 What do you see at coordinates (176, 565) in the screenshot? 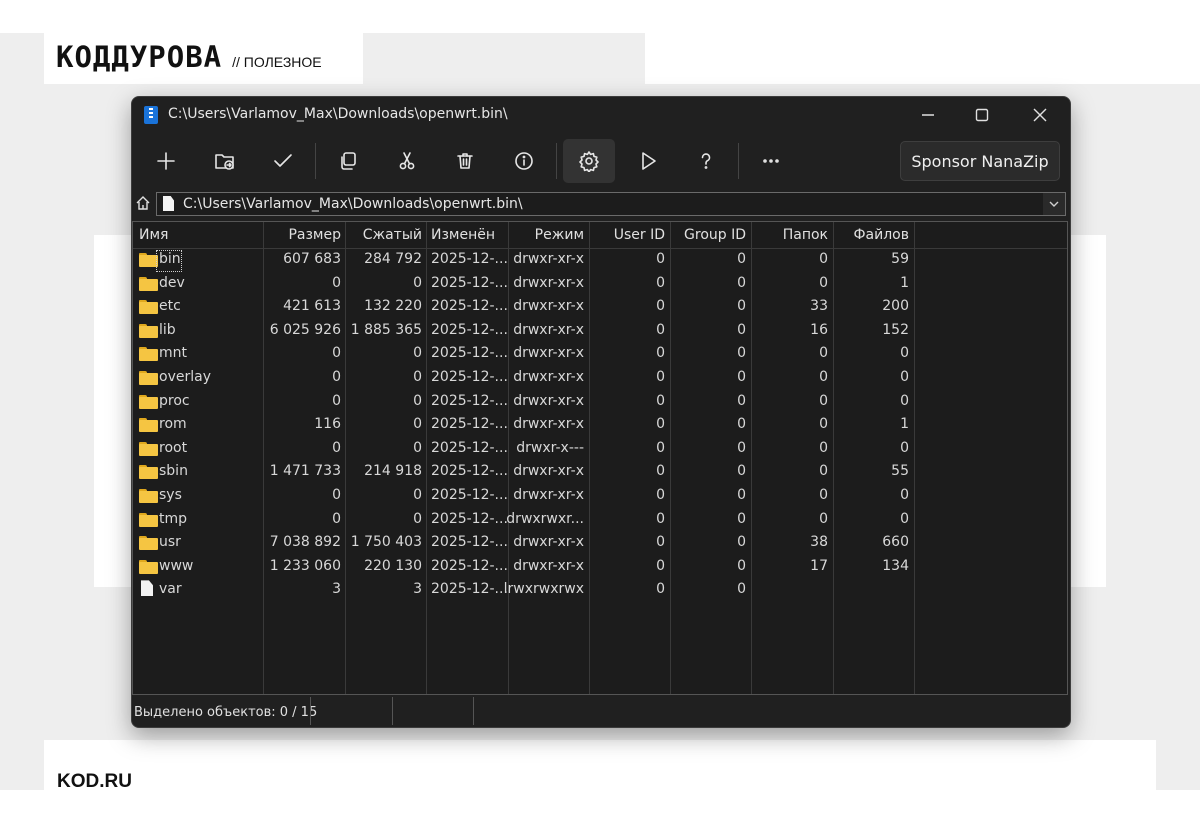
I see `cell-name: www` at bounding box center [176, 565].